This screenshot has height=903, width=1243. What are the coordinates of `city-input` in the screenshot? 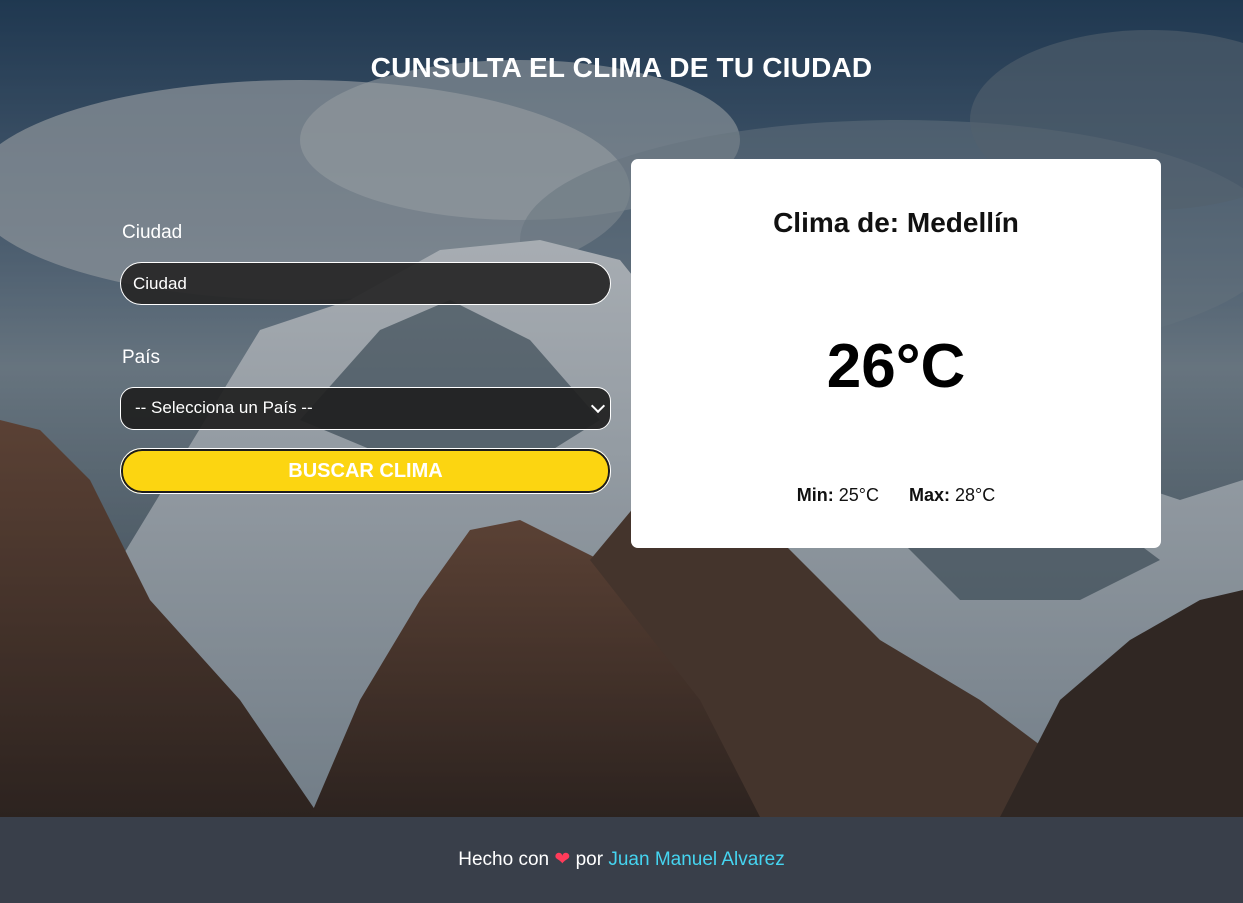 It's located at (365, 283).